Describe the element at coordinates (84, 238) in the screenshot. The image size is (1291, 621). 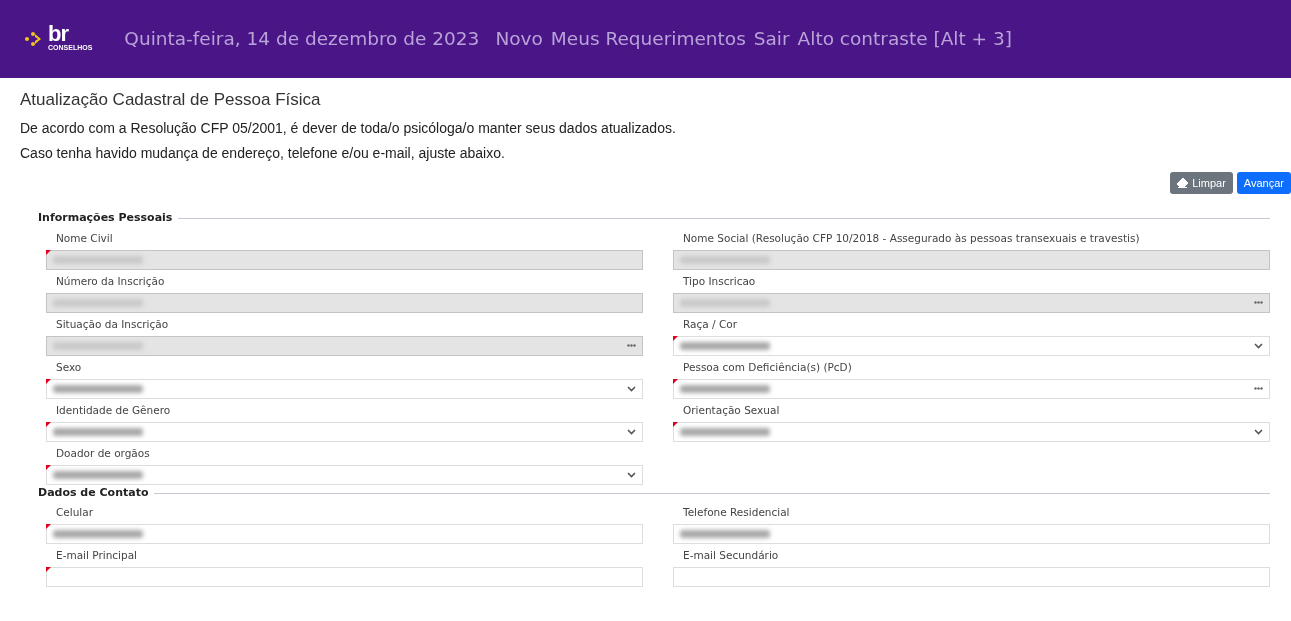
I see `field-label: Nome Civil` at that location.